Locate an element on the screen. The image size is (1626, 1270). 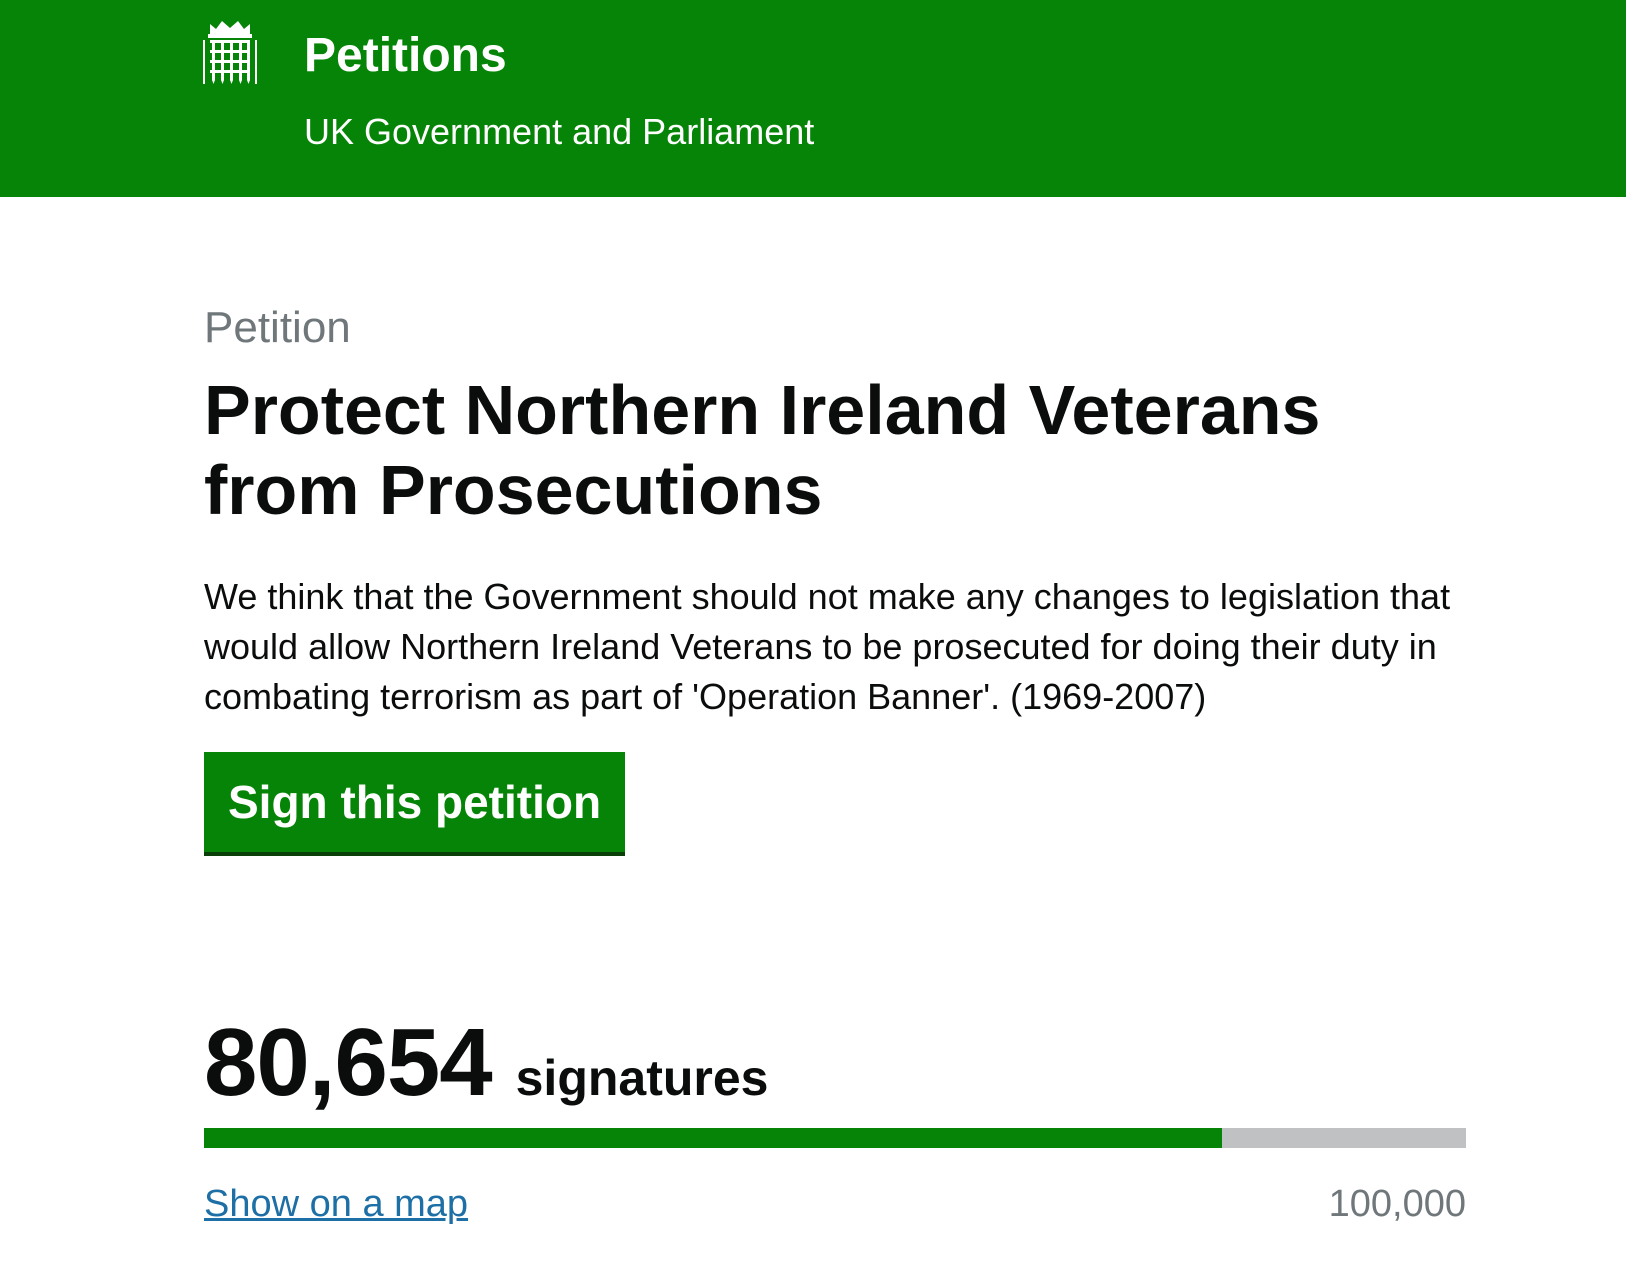
sign-petition-button: Sign this petition is located at coordinates (415, 802).